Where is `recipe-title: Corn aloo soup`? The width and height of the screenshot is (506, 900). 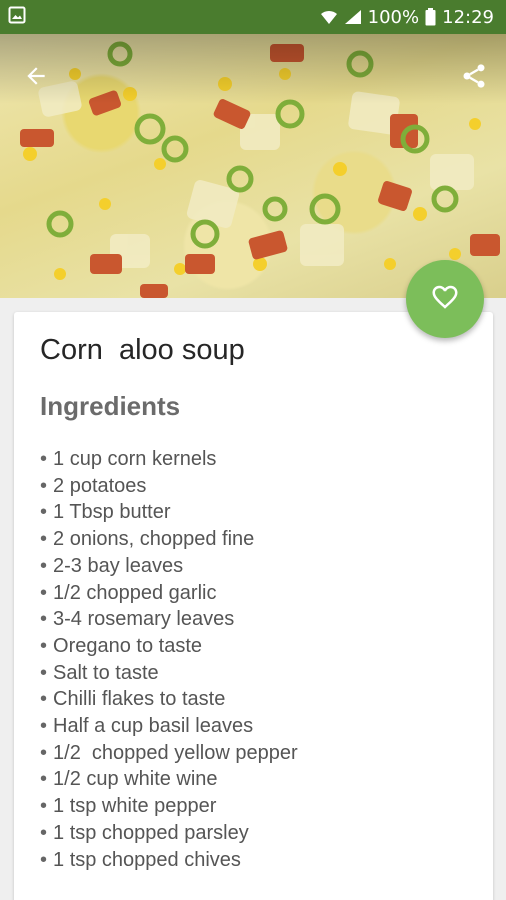 recipe-title: Corn aloo soup is located at coordinates (142, 350).